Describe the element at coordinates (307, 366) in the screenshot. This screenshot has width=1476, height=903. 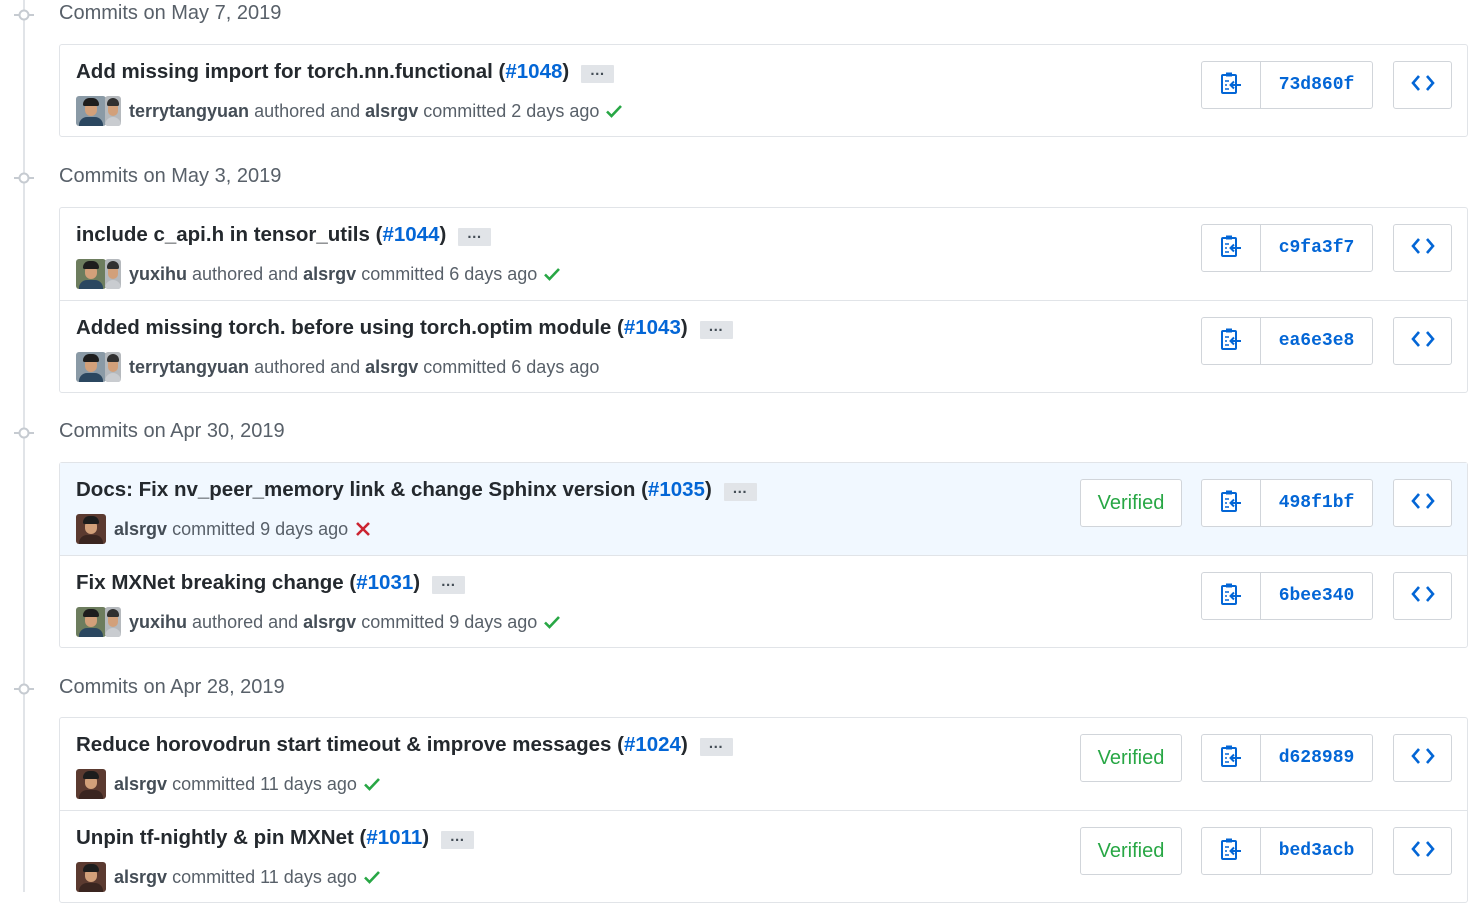
I see `authored-text: authored and` at that location.